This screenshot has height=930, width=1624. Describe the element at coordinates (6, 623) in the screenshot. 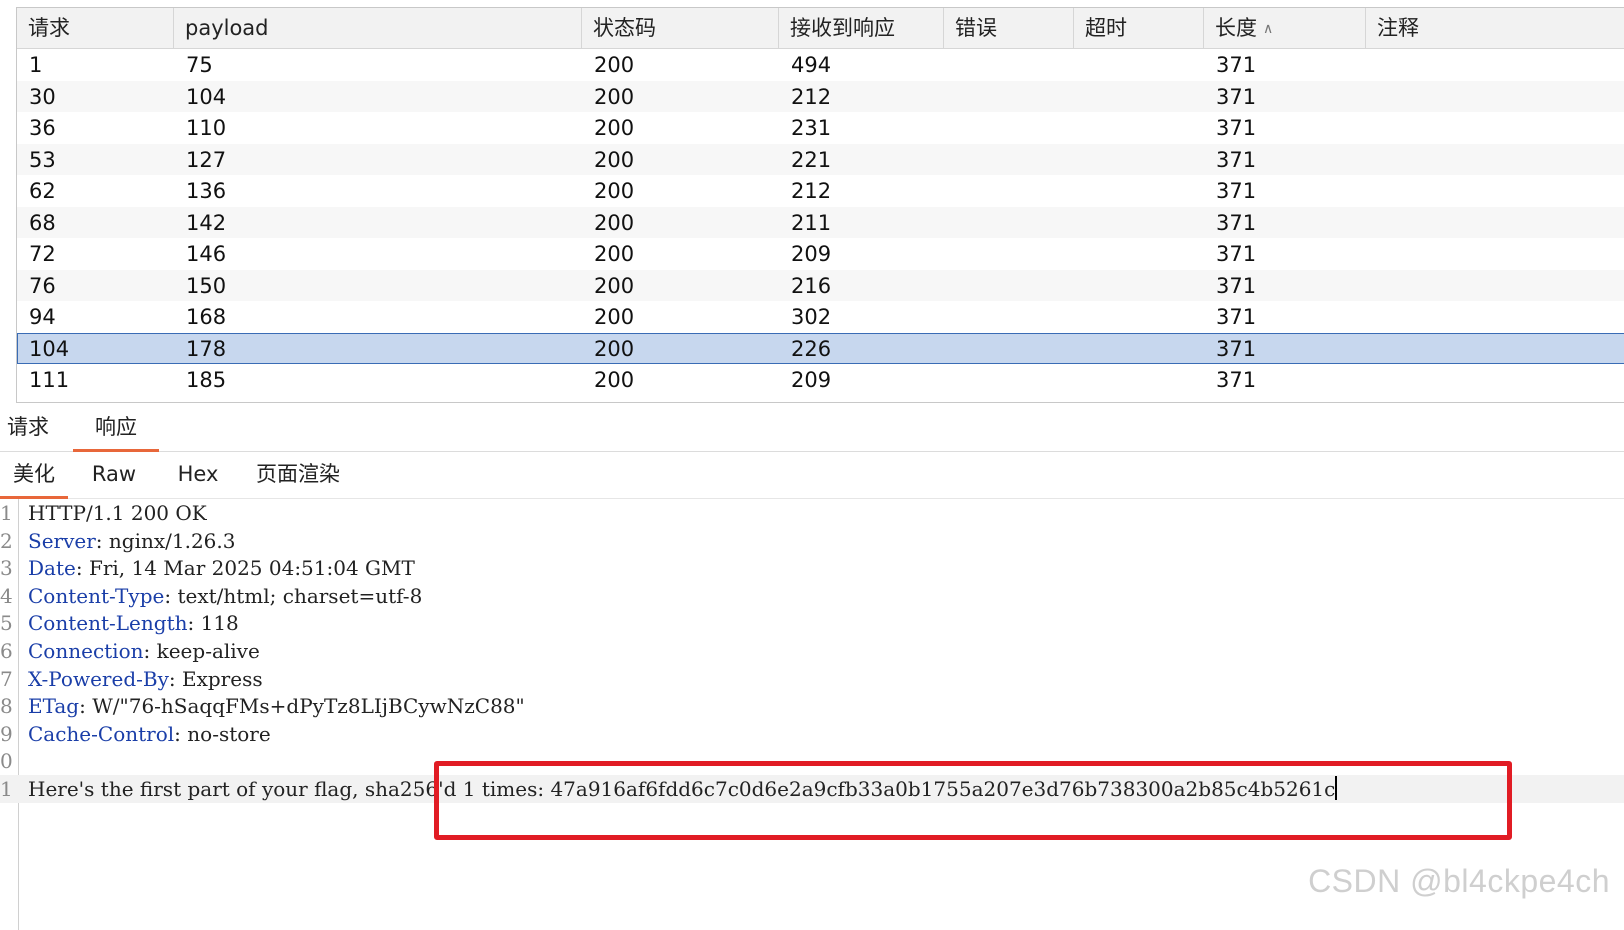

I see `line-number: 5` at that location.